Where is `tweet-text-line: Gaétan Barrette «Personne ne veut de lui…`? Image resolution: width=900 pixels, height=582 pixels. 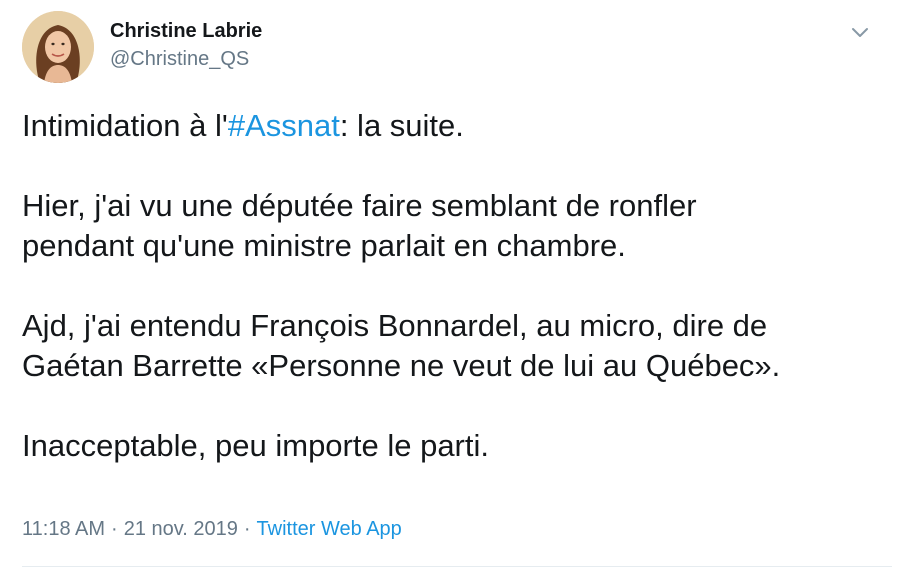 tweet-text-line: Gaétan Barrette «Personne ne veut de lui… is located at coordinates (401, 365).